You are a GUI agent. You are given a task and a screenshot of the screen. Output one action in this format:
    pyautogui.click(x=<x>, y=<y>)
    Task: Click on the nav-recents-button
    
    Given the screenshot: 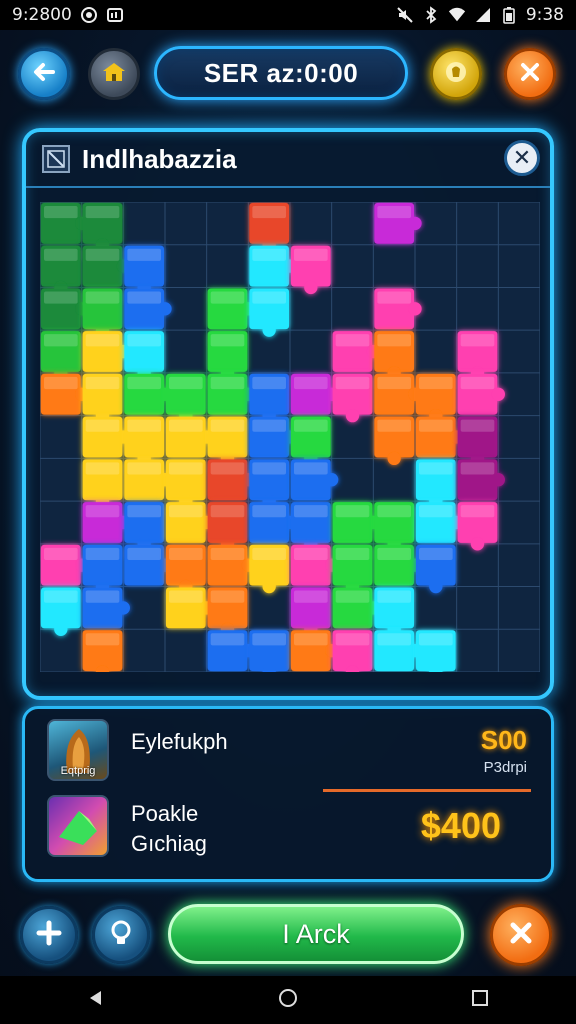 What is the action you would take?
    pyautogui.click(x=480, y=1000)
    